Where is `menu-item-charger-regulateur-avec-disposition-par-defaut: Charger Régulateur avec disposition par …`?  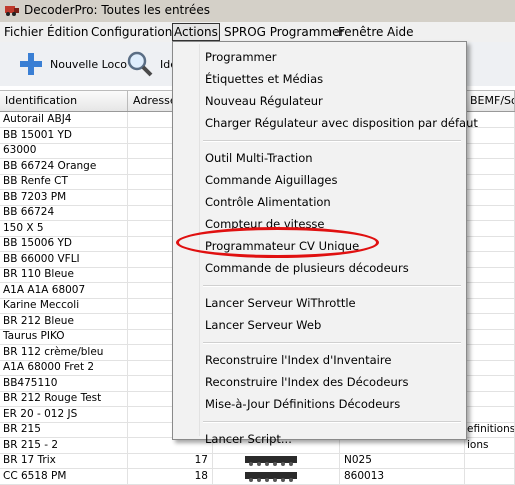 menu-item-charger-regulateur-avec-disposition-par-defaut: Charger Régulateur avec disposition par … is located at coordinates (341, 123).